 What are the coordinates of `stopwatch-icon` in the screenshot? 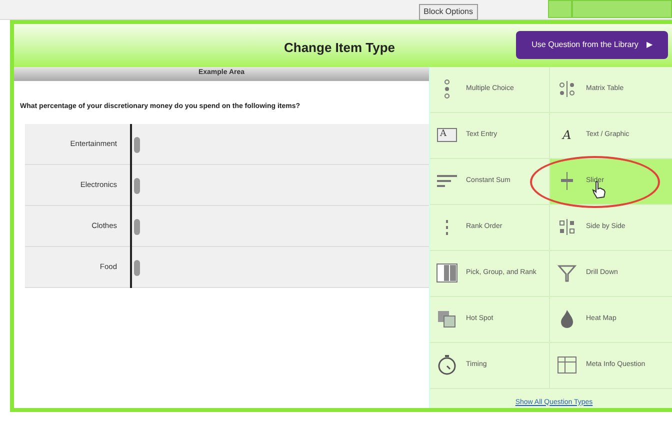 It's located at (447, 365).